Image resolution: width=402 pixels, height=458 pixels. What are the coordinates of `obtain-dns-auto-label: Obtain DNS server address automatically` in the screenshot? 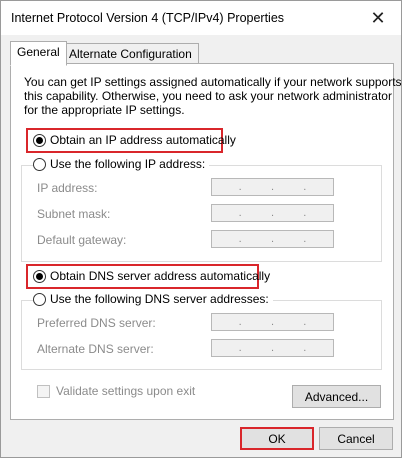 It's located at (160, 276).